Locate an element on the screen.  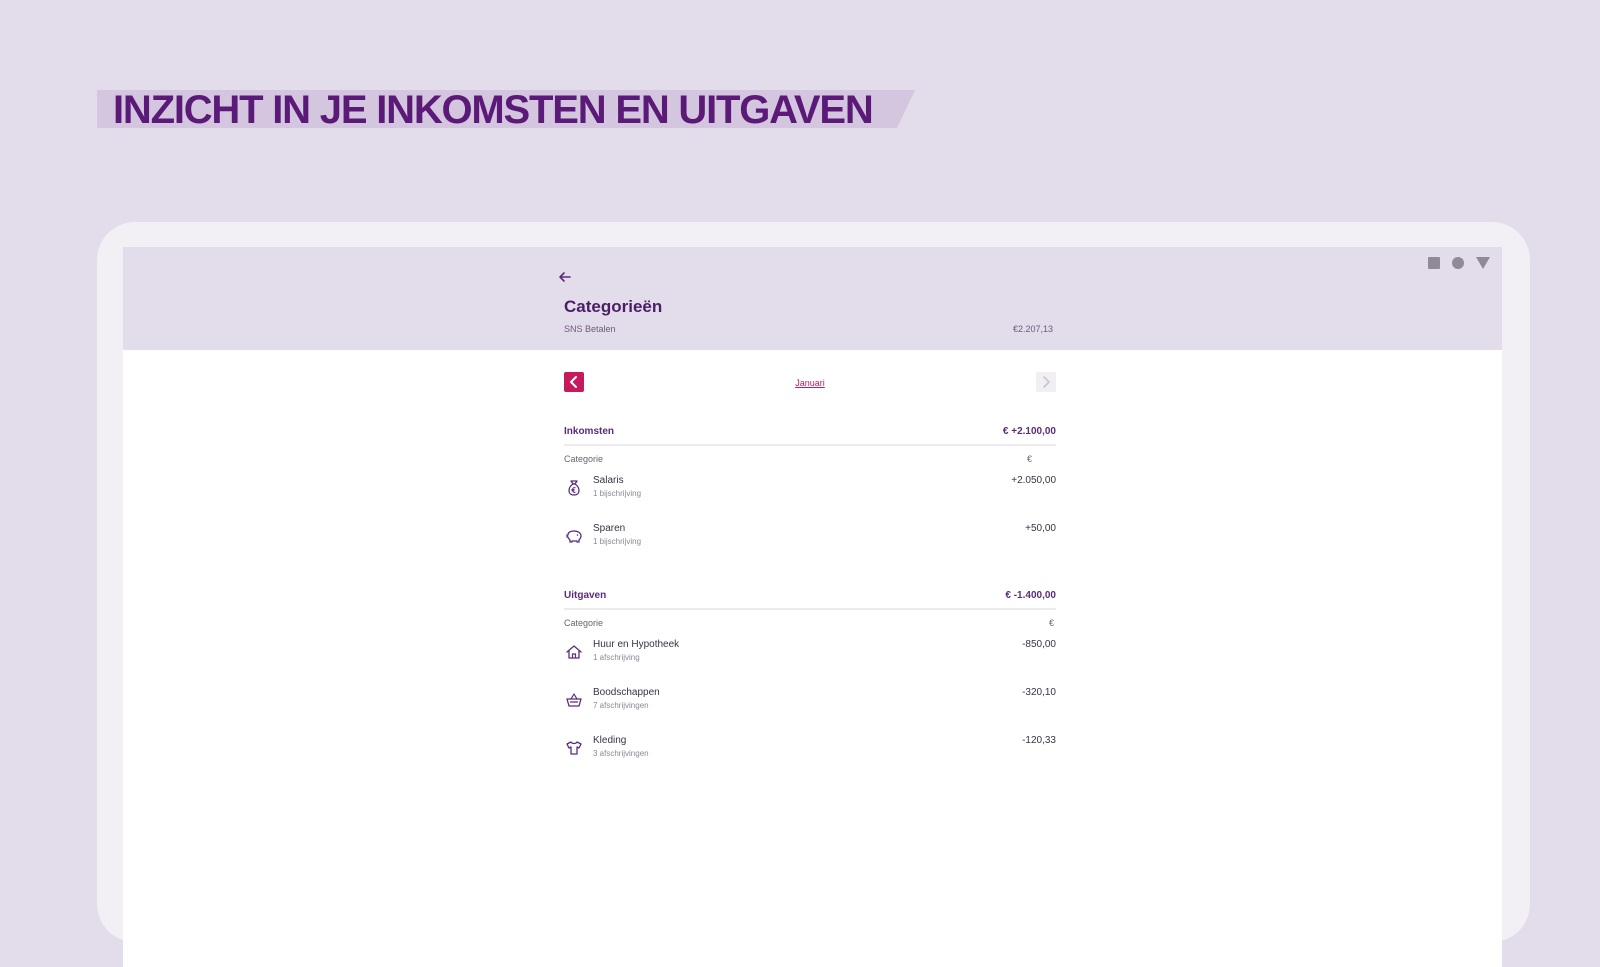
month-selector: Januari is located at coordinates (810, 383).